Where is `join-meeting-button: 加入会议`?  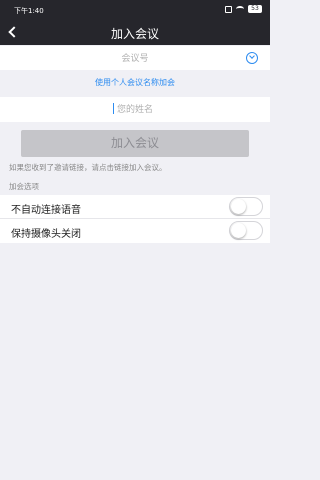
join-meeting-button: 加入会议 is located at coordinates (135, 143).